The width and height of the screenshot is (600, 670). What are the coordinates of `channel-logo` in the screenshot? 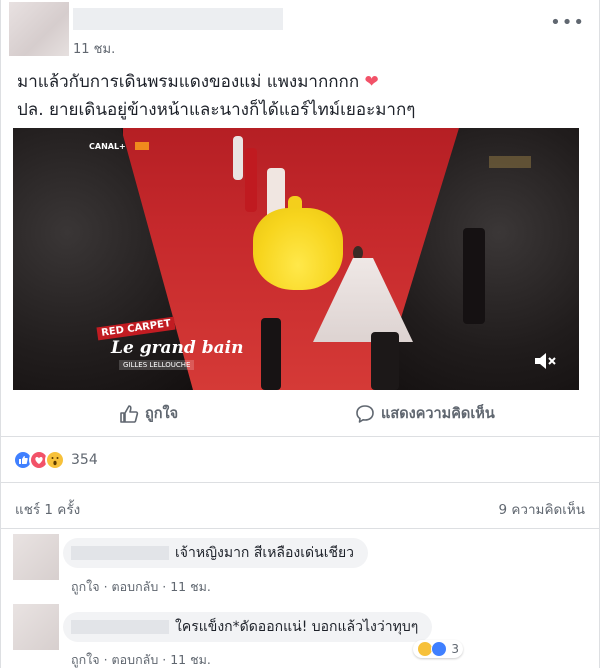 It's located at (142, 146).